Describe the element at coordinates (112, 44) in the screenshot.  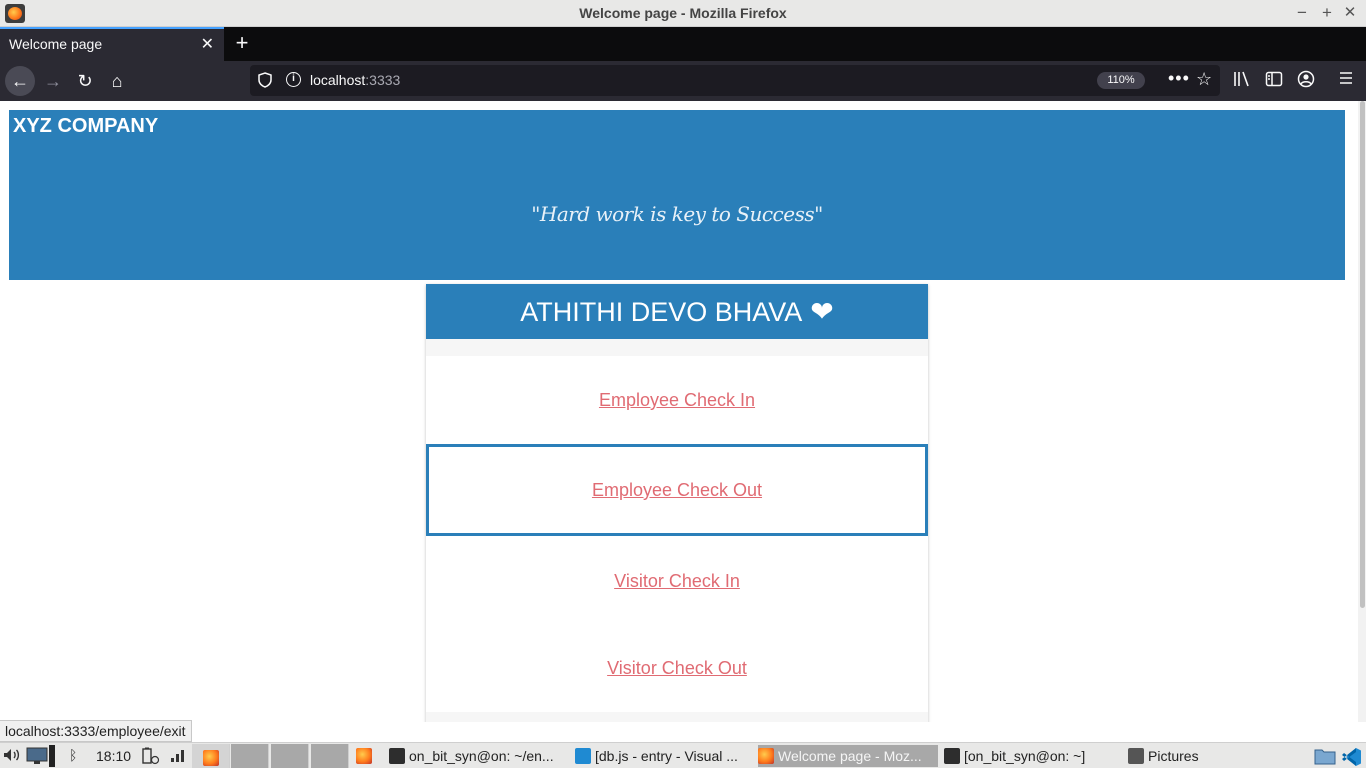
I see `tab-welcome-page: Welcome page ✕` at that location.